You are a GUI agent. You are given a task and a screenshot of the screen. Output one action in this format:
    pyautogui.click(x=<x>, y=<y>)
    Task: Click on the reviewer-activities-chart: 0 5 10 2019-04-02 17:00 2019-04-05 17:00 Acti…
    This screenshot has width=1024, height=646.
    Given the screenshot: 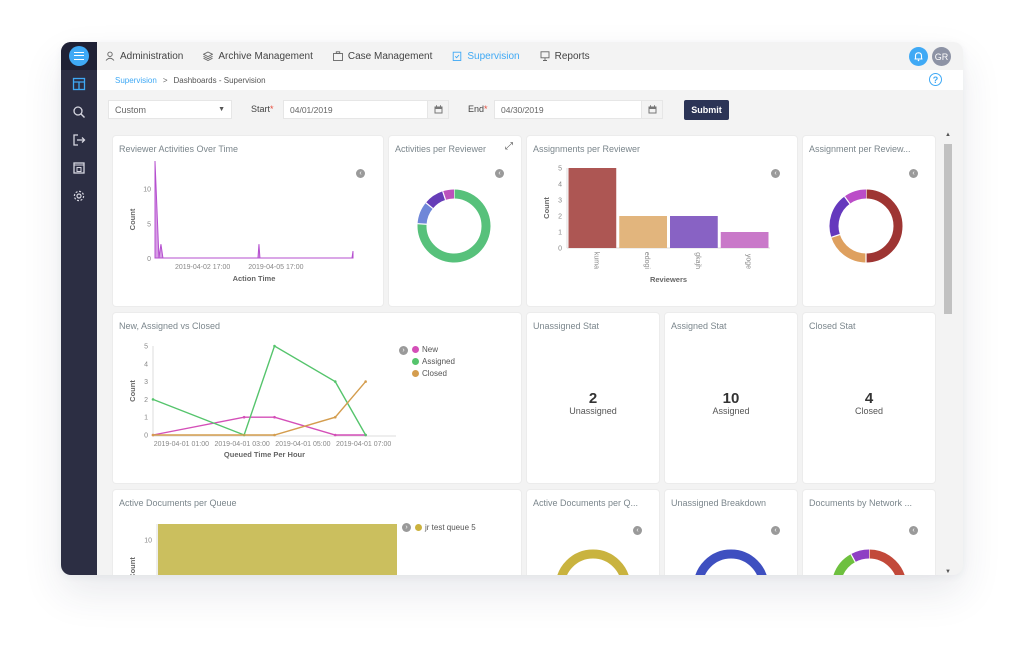 What is the action you would take?
    pyautogui.click(x=241, y=221)
    